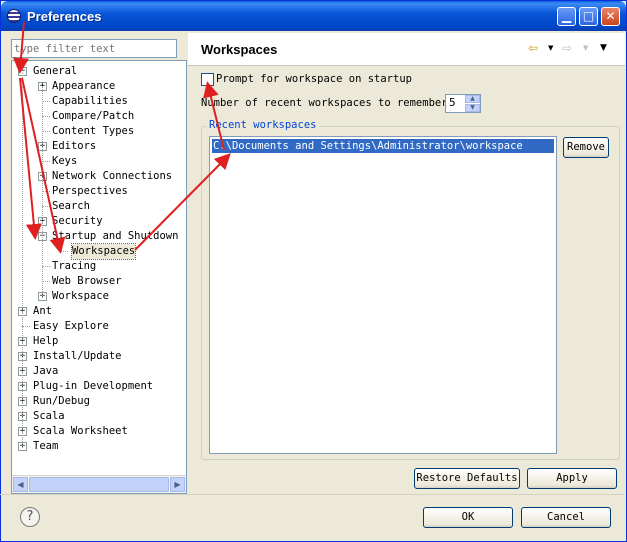 This screenshot has height=542, width=627. I want to click on tree-item-label: Team, so click(46, 446).